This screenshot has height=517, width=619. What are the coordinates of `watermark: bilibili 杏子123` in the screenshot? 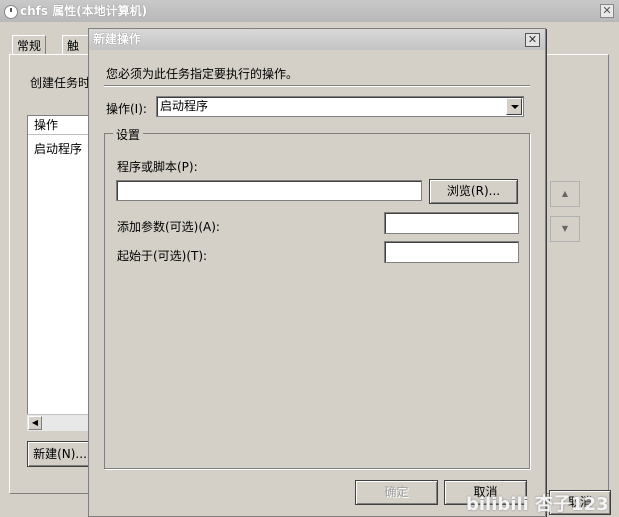 It's located at (537, 504).